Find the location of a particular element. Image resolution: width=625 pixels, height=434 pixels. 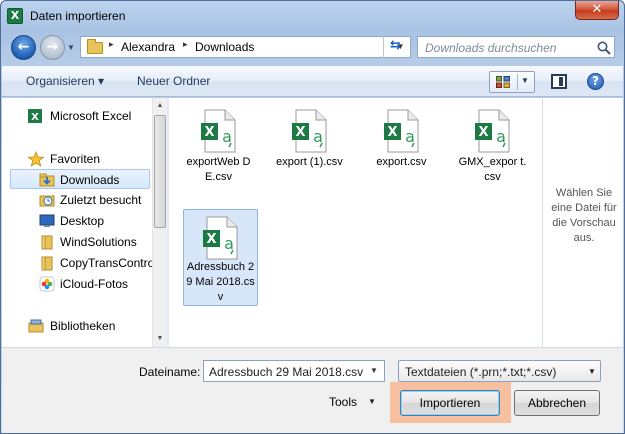

nav-item-downloads: Downloads is located at coordinates (80, 179).